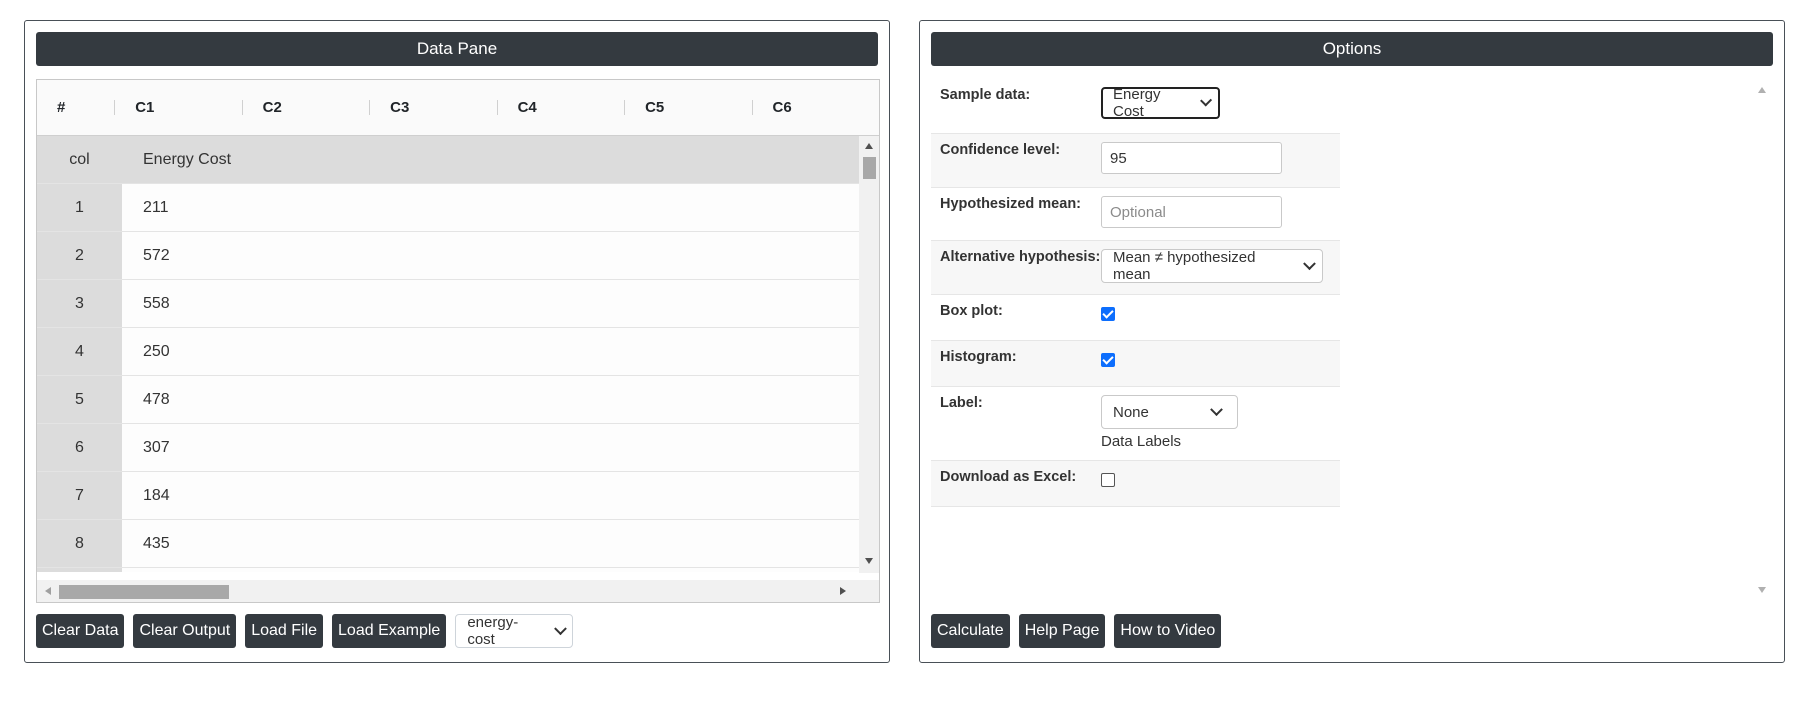  Describe the element at coordinates (1108, 360) in the screenshot. I see `histogram-checkbox` at that location.